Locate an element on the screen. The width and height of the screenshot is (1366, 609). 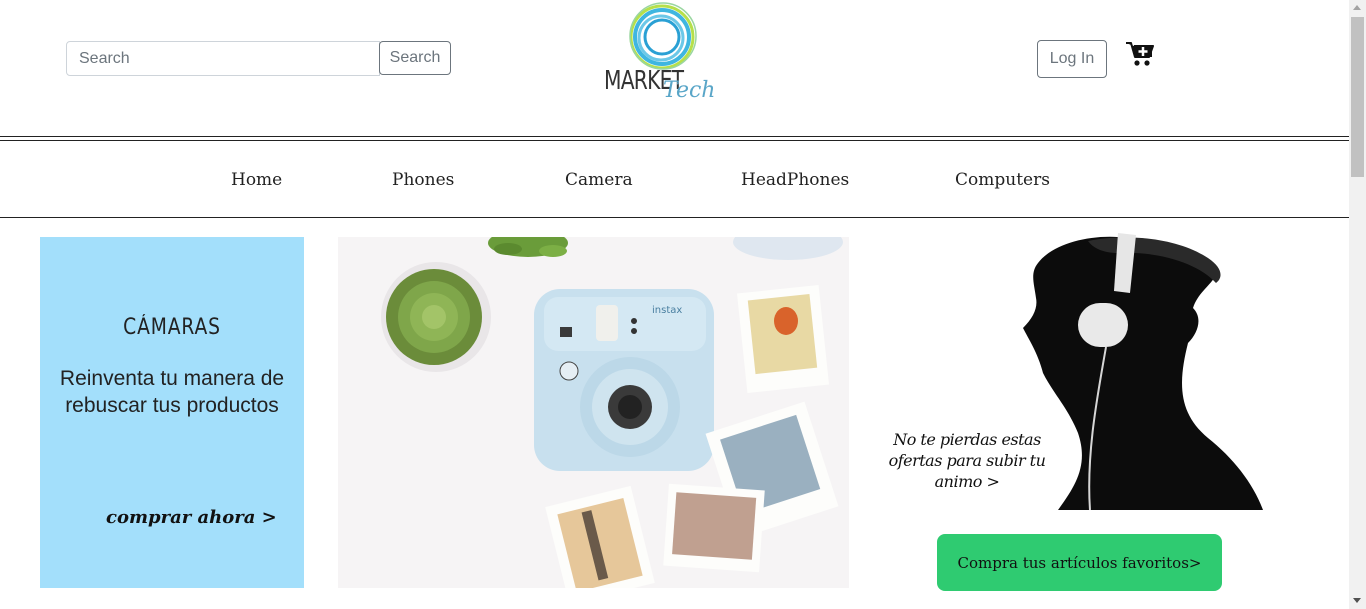
banner-title: CÁMARAS is located at coordinates (172, 327).